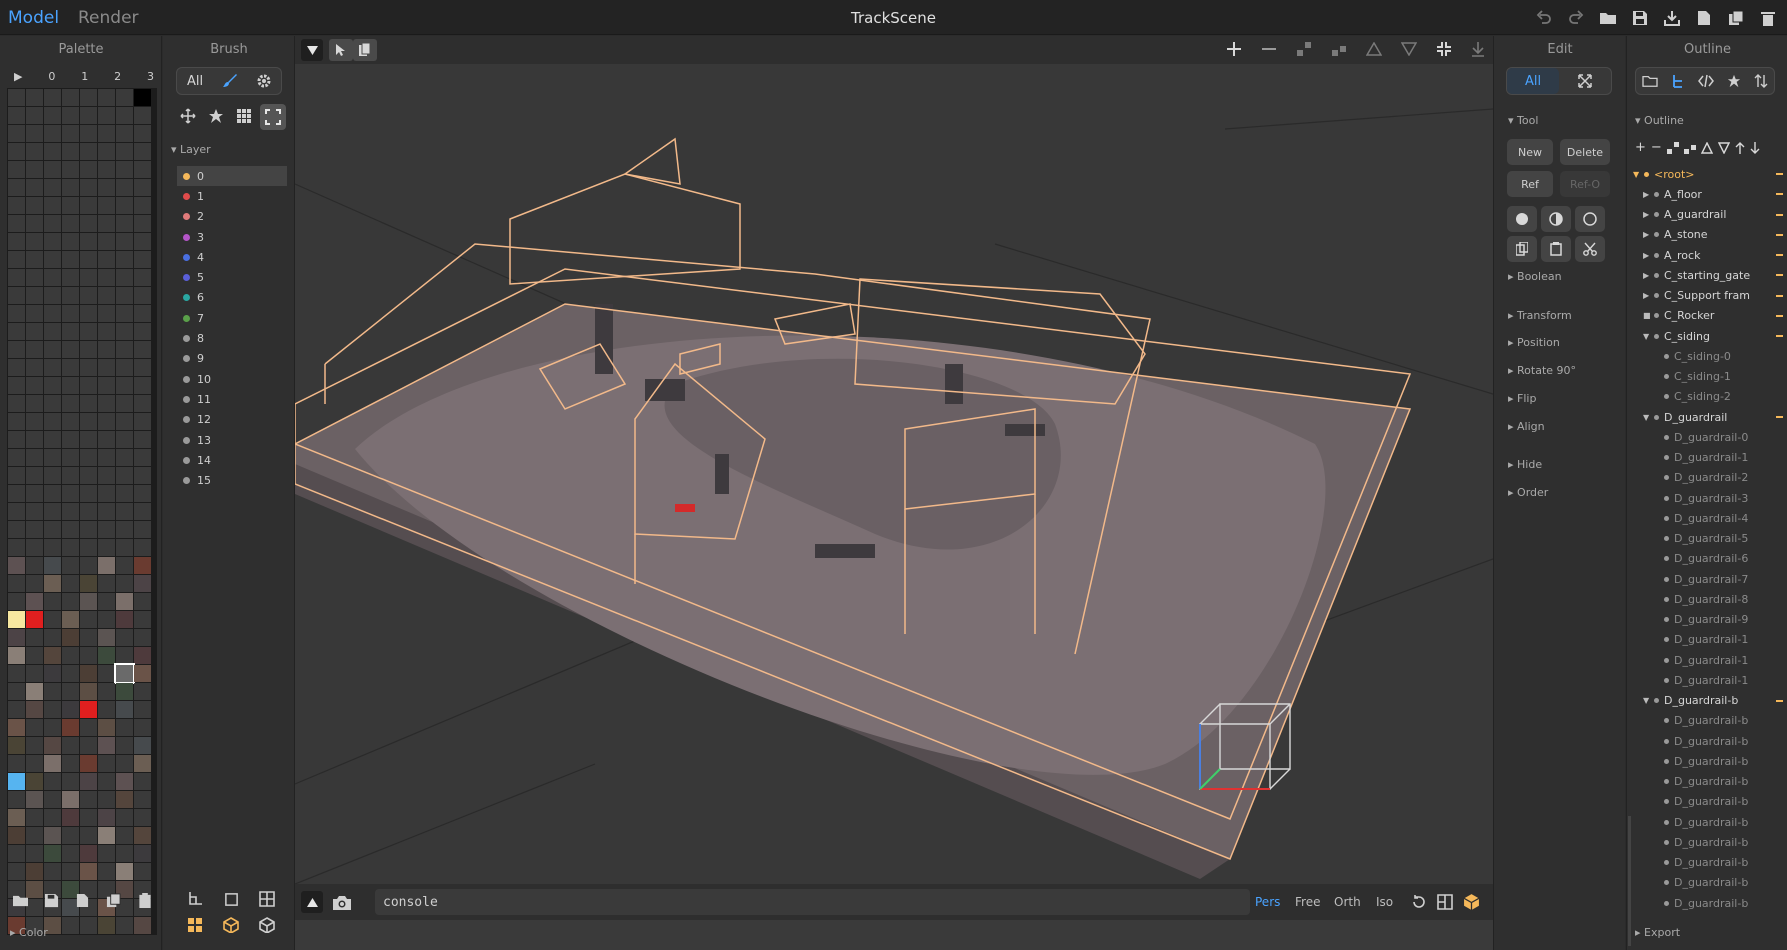 The image size is (1787, 950). I want to click on edit-section-3: ▸ Rotate 90°, so click(1542, 370).